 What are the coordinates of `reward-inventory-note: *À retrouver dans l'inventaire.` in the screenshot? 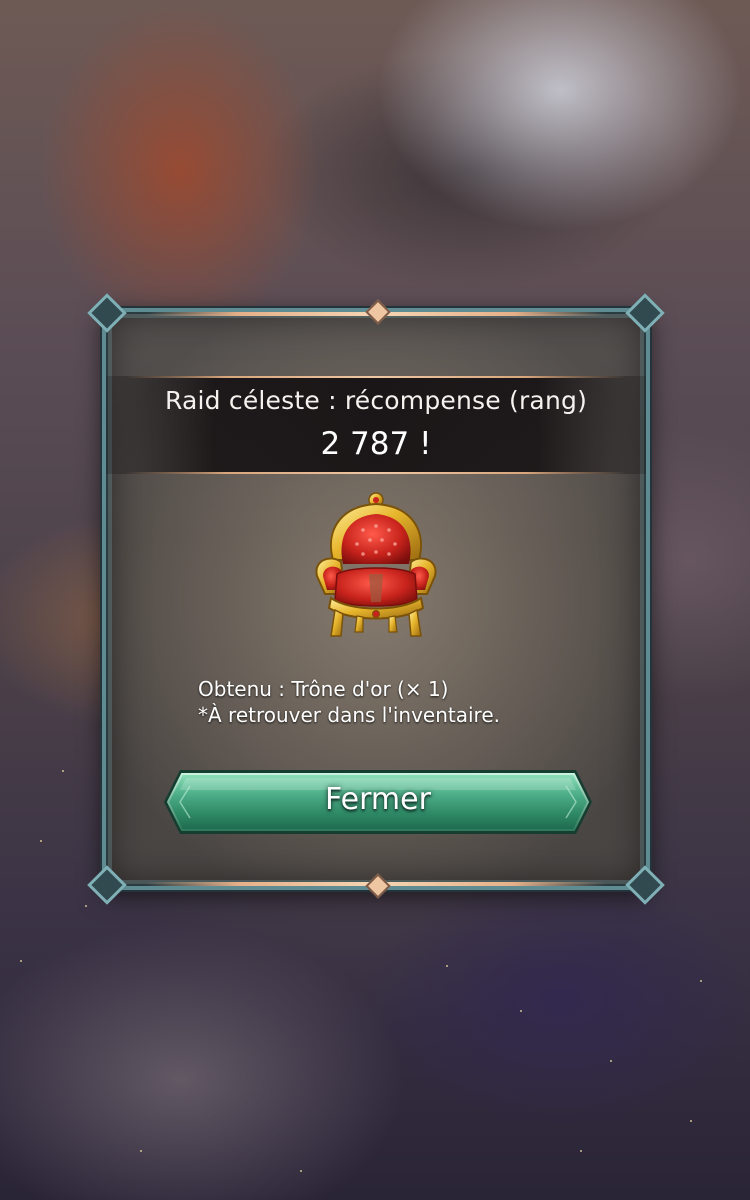 It's located at (349, 715).